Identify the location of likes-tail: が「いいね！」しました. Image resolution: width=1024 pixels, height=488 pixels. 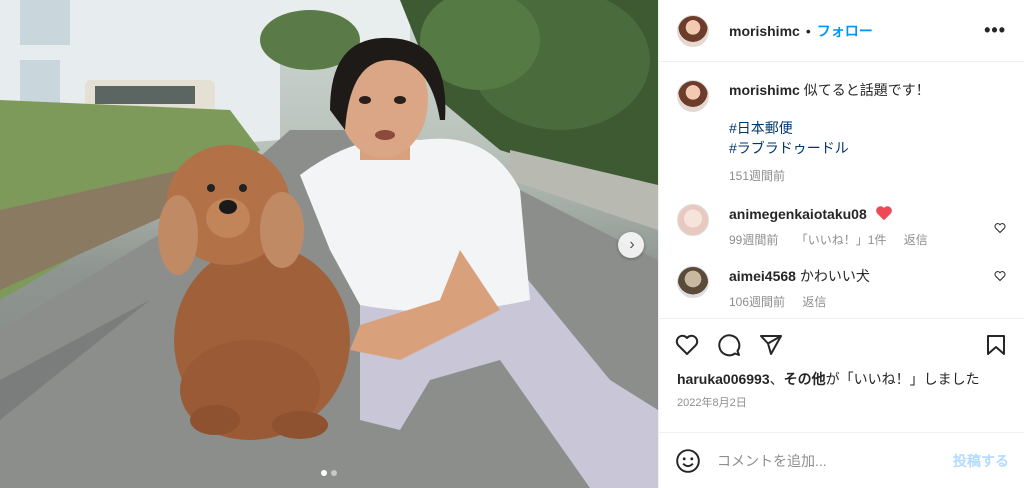
(902, 379).